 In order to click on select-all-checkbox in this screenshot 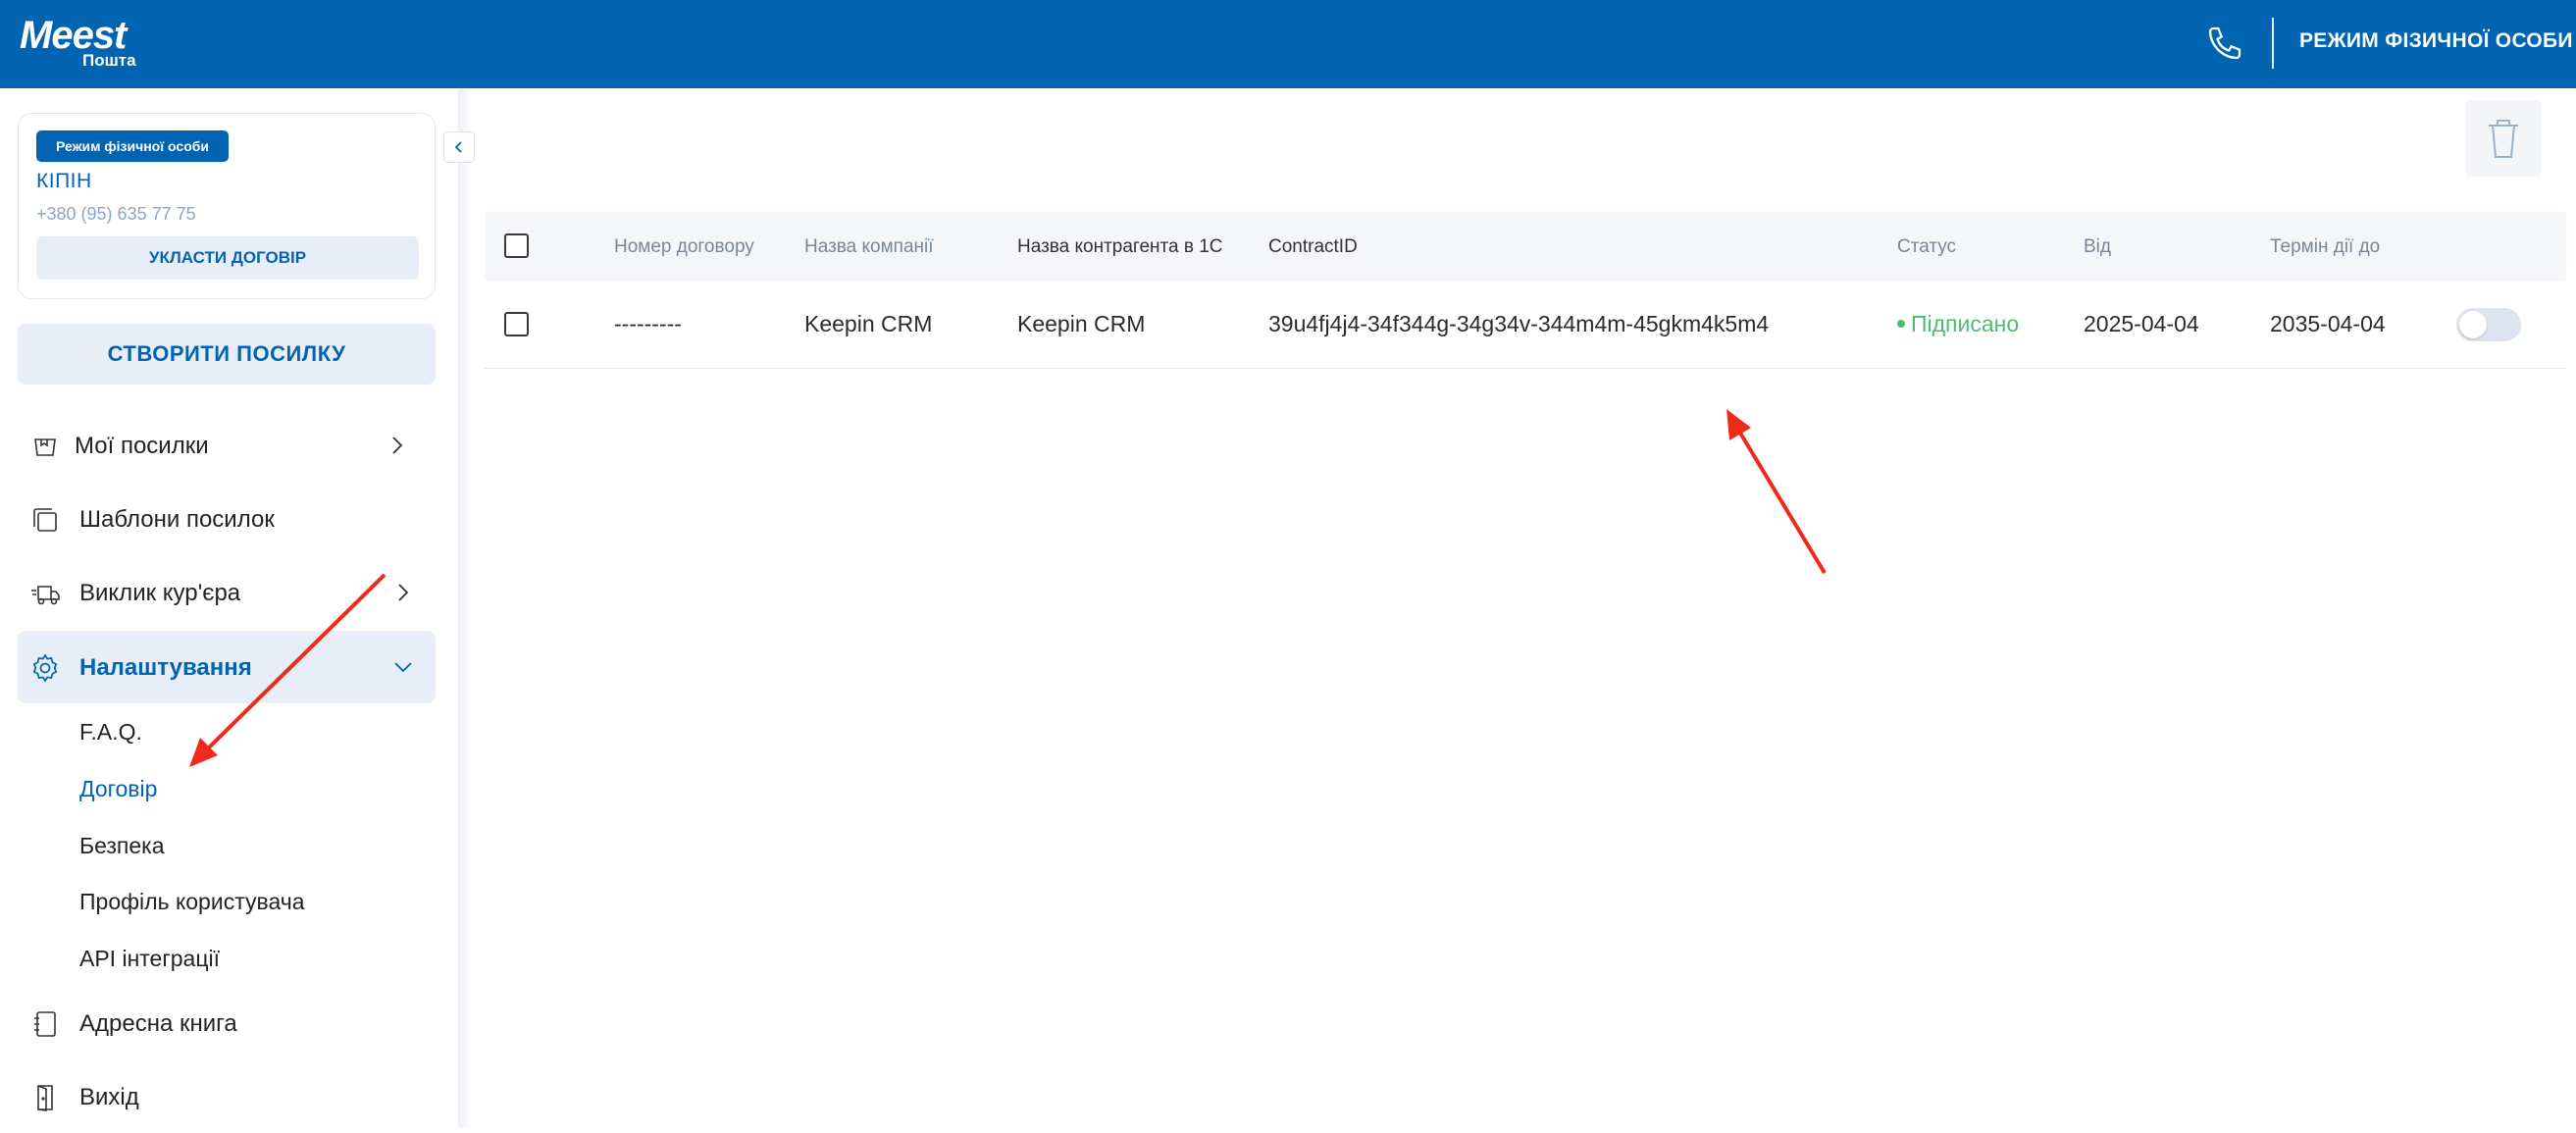, I will do `click(516, 245)`.